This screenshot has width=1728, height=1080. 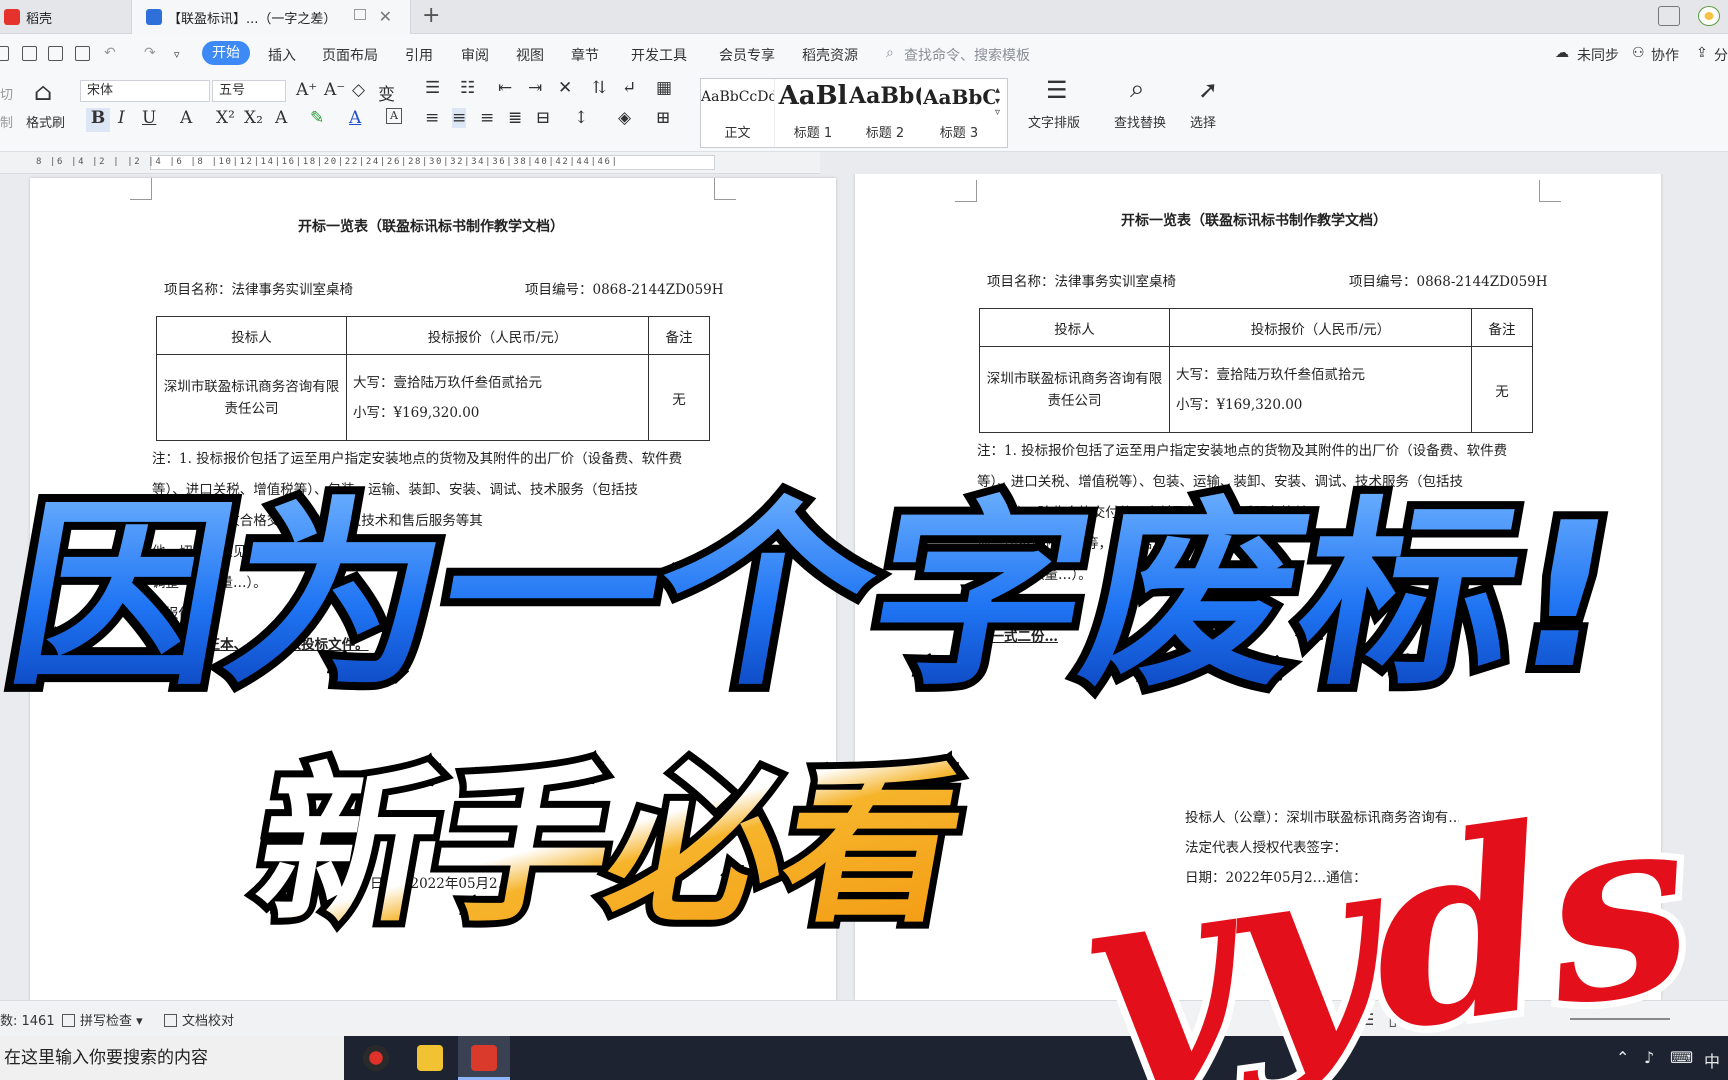 I want to click on bold-icon: B, so click(x=98, y=120).